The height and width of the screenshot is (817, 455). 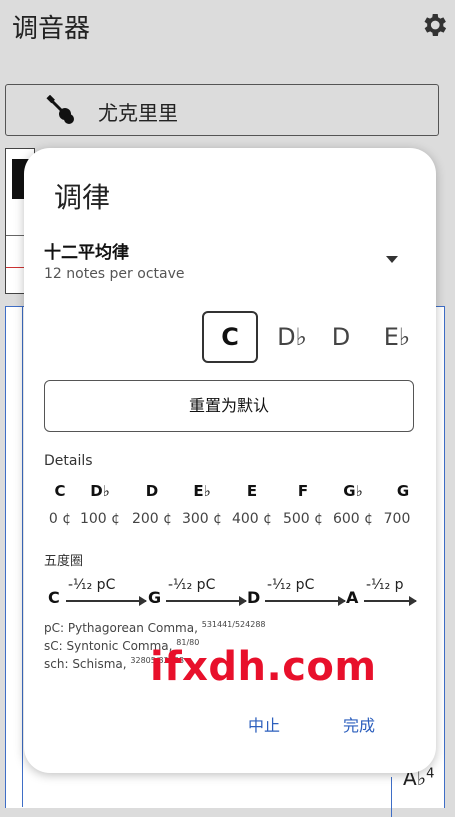 I want to click on root-note-eflat: E♭, so click(x=397, y=337).